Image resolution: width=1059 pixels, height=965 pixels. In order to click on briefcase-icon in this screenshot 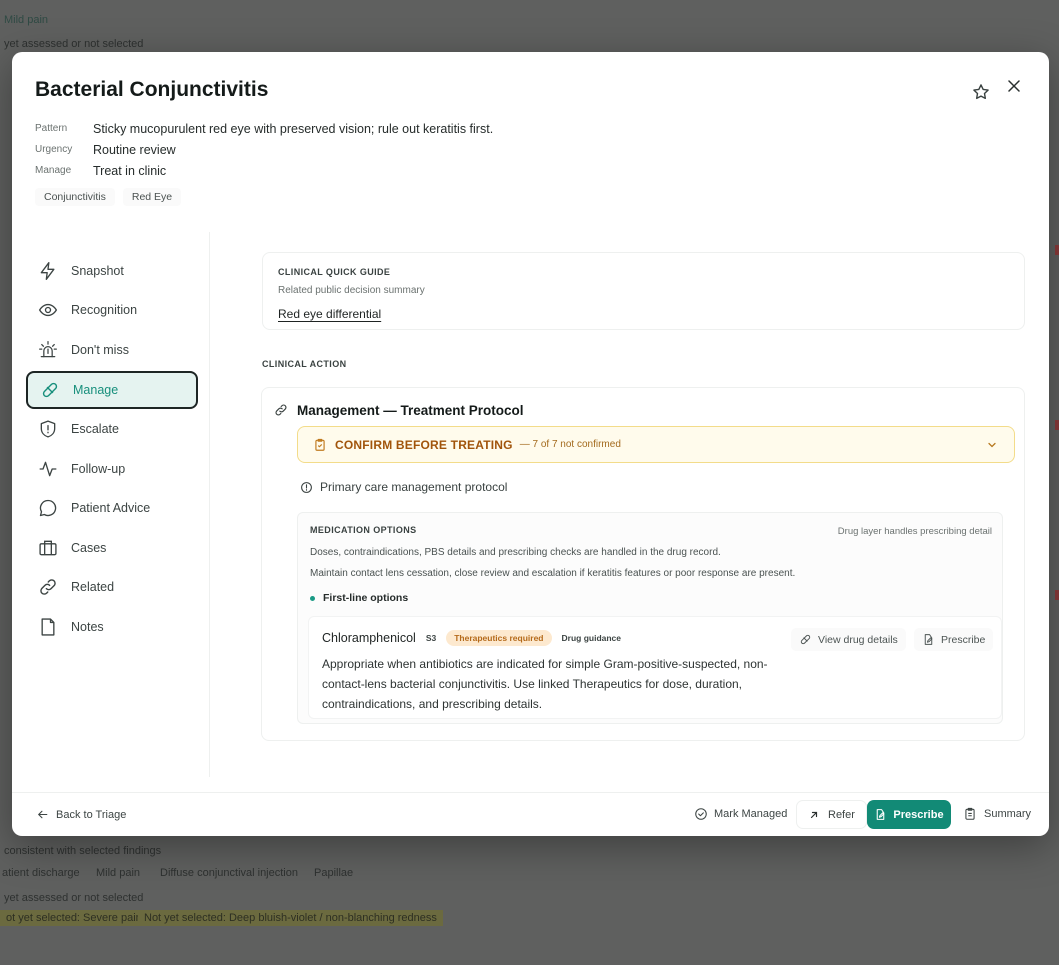, I will do `click(48, 548)`.